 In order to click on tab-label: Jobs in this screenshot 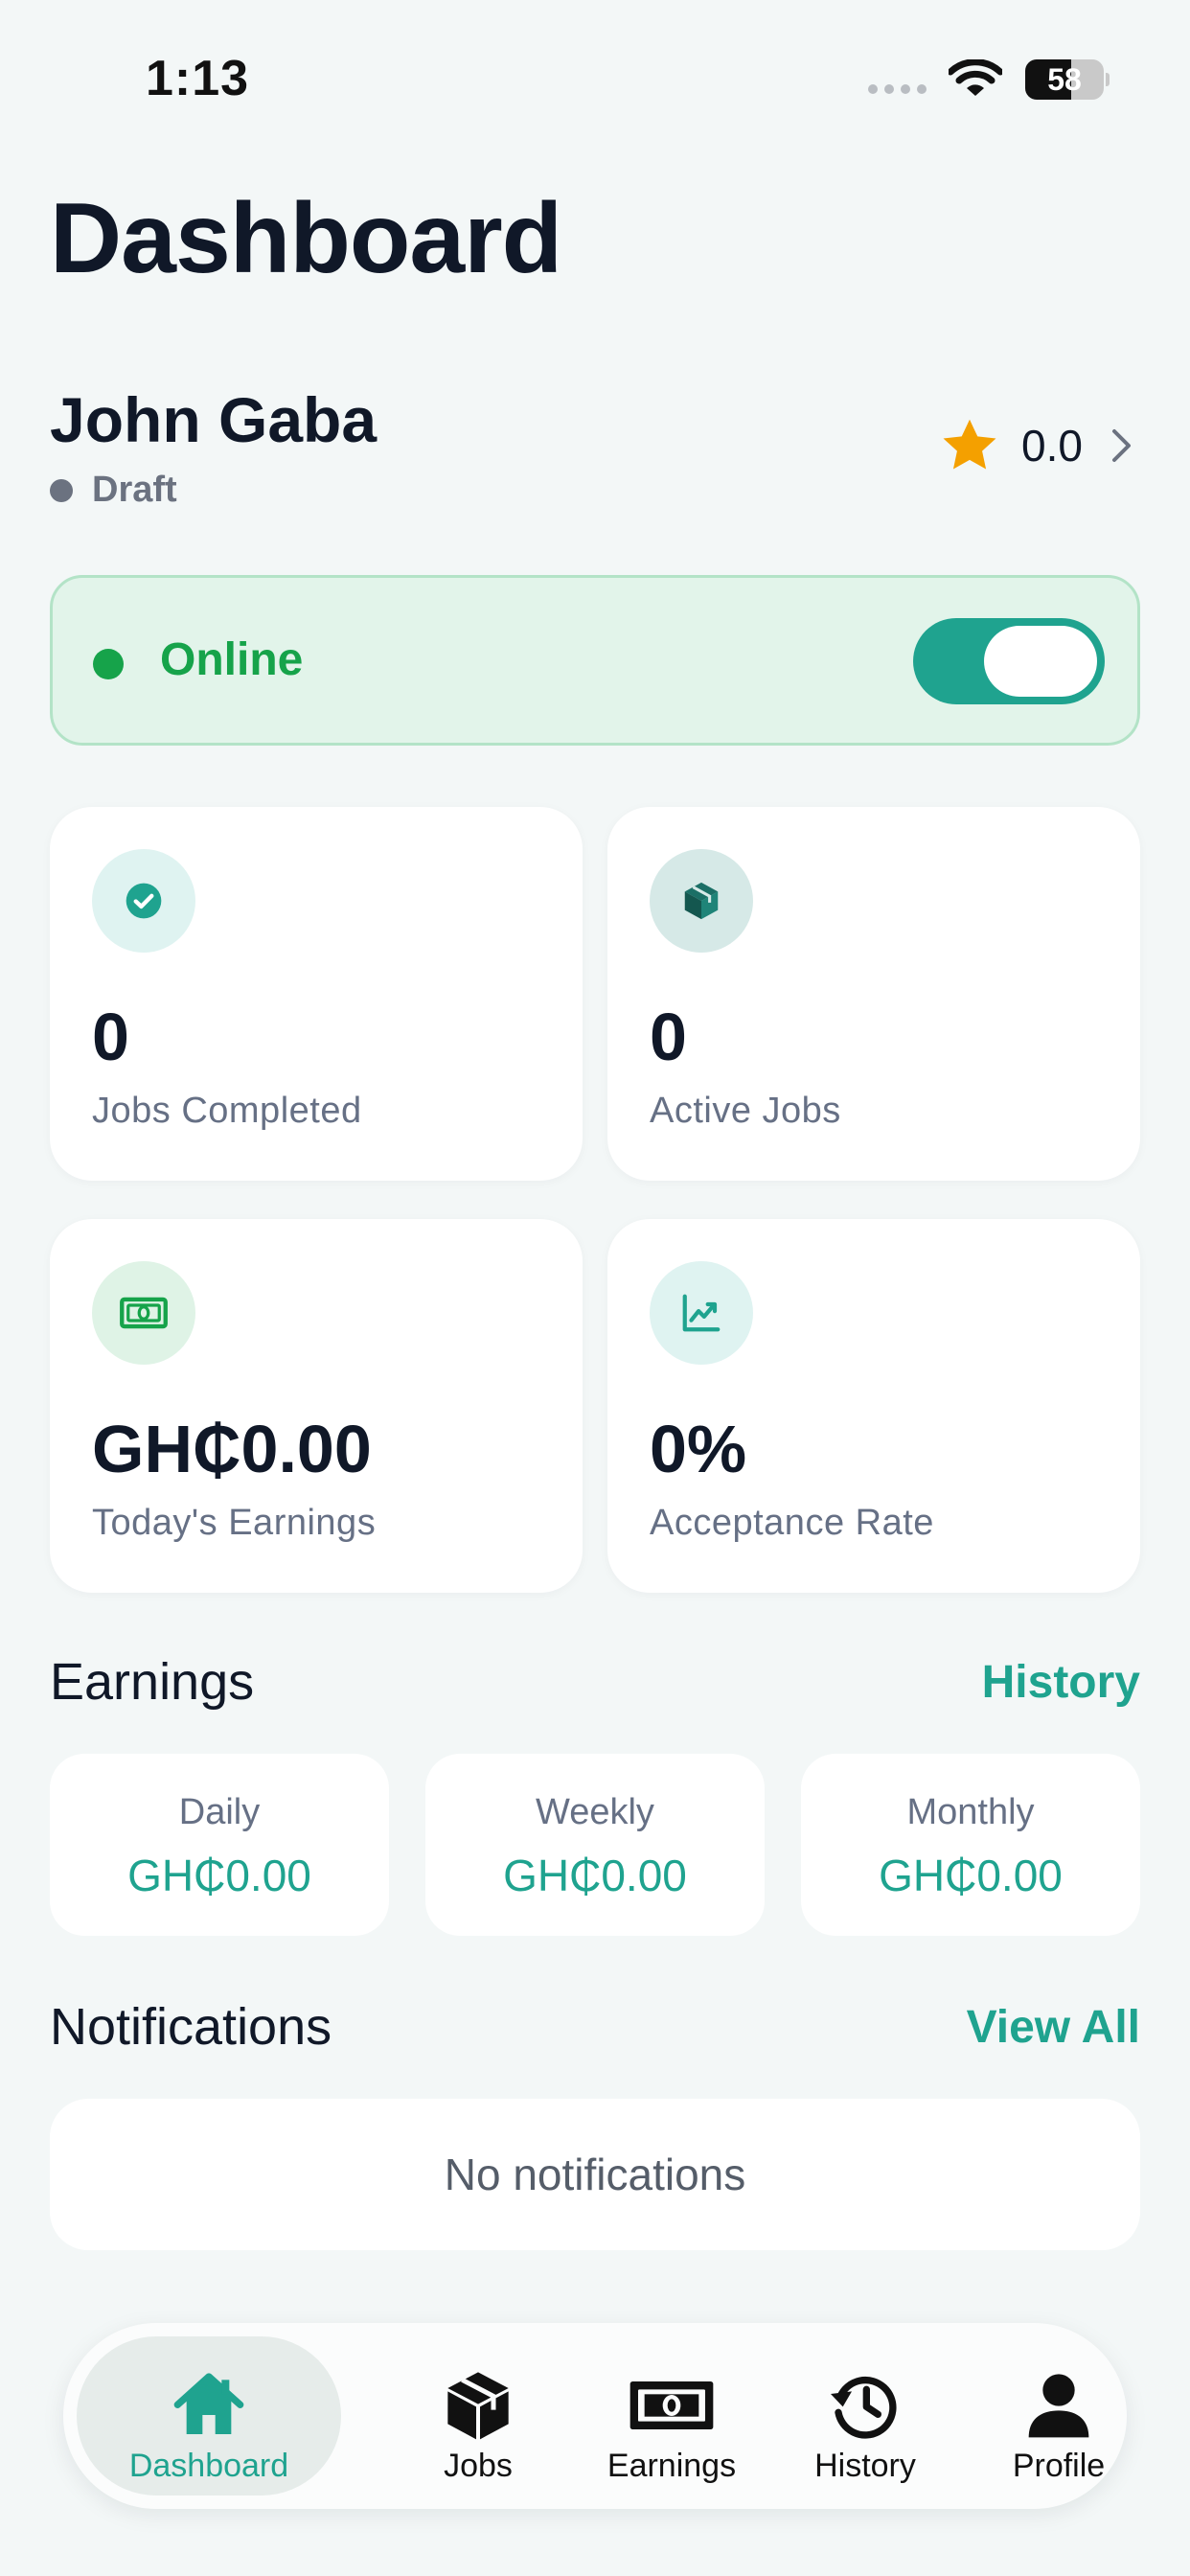, I will do `click(479, 2466)`.